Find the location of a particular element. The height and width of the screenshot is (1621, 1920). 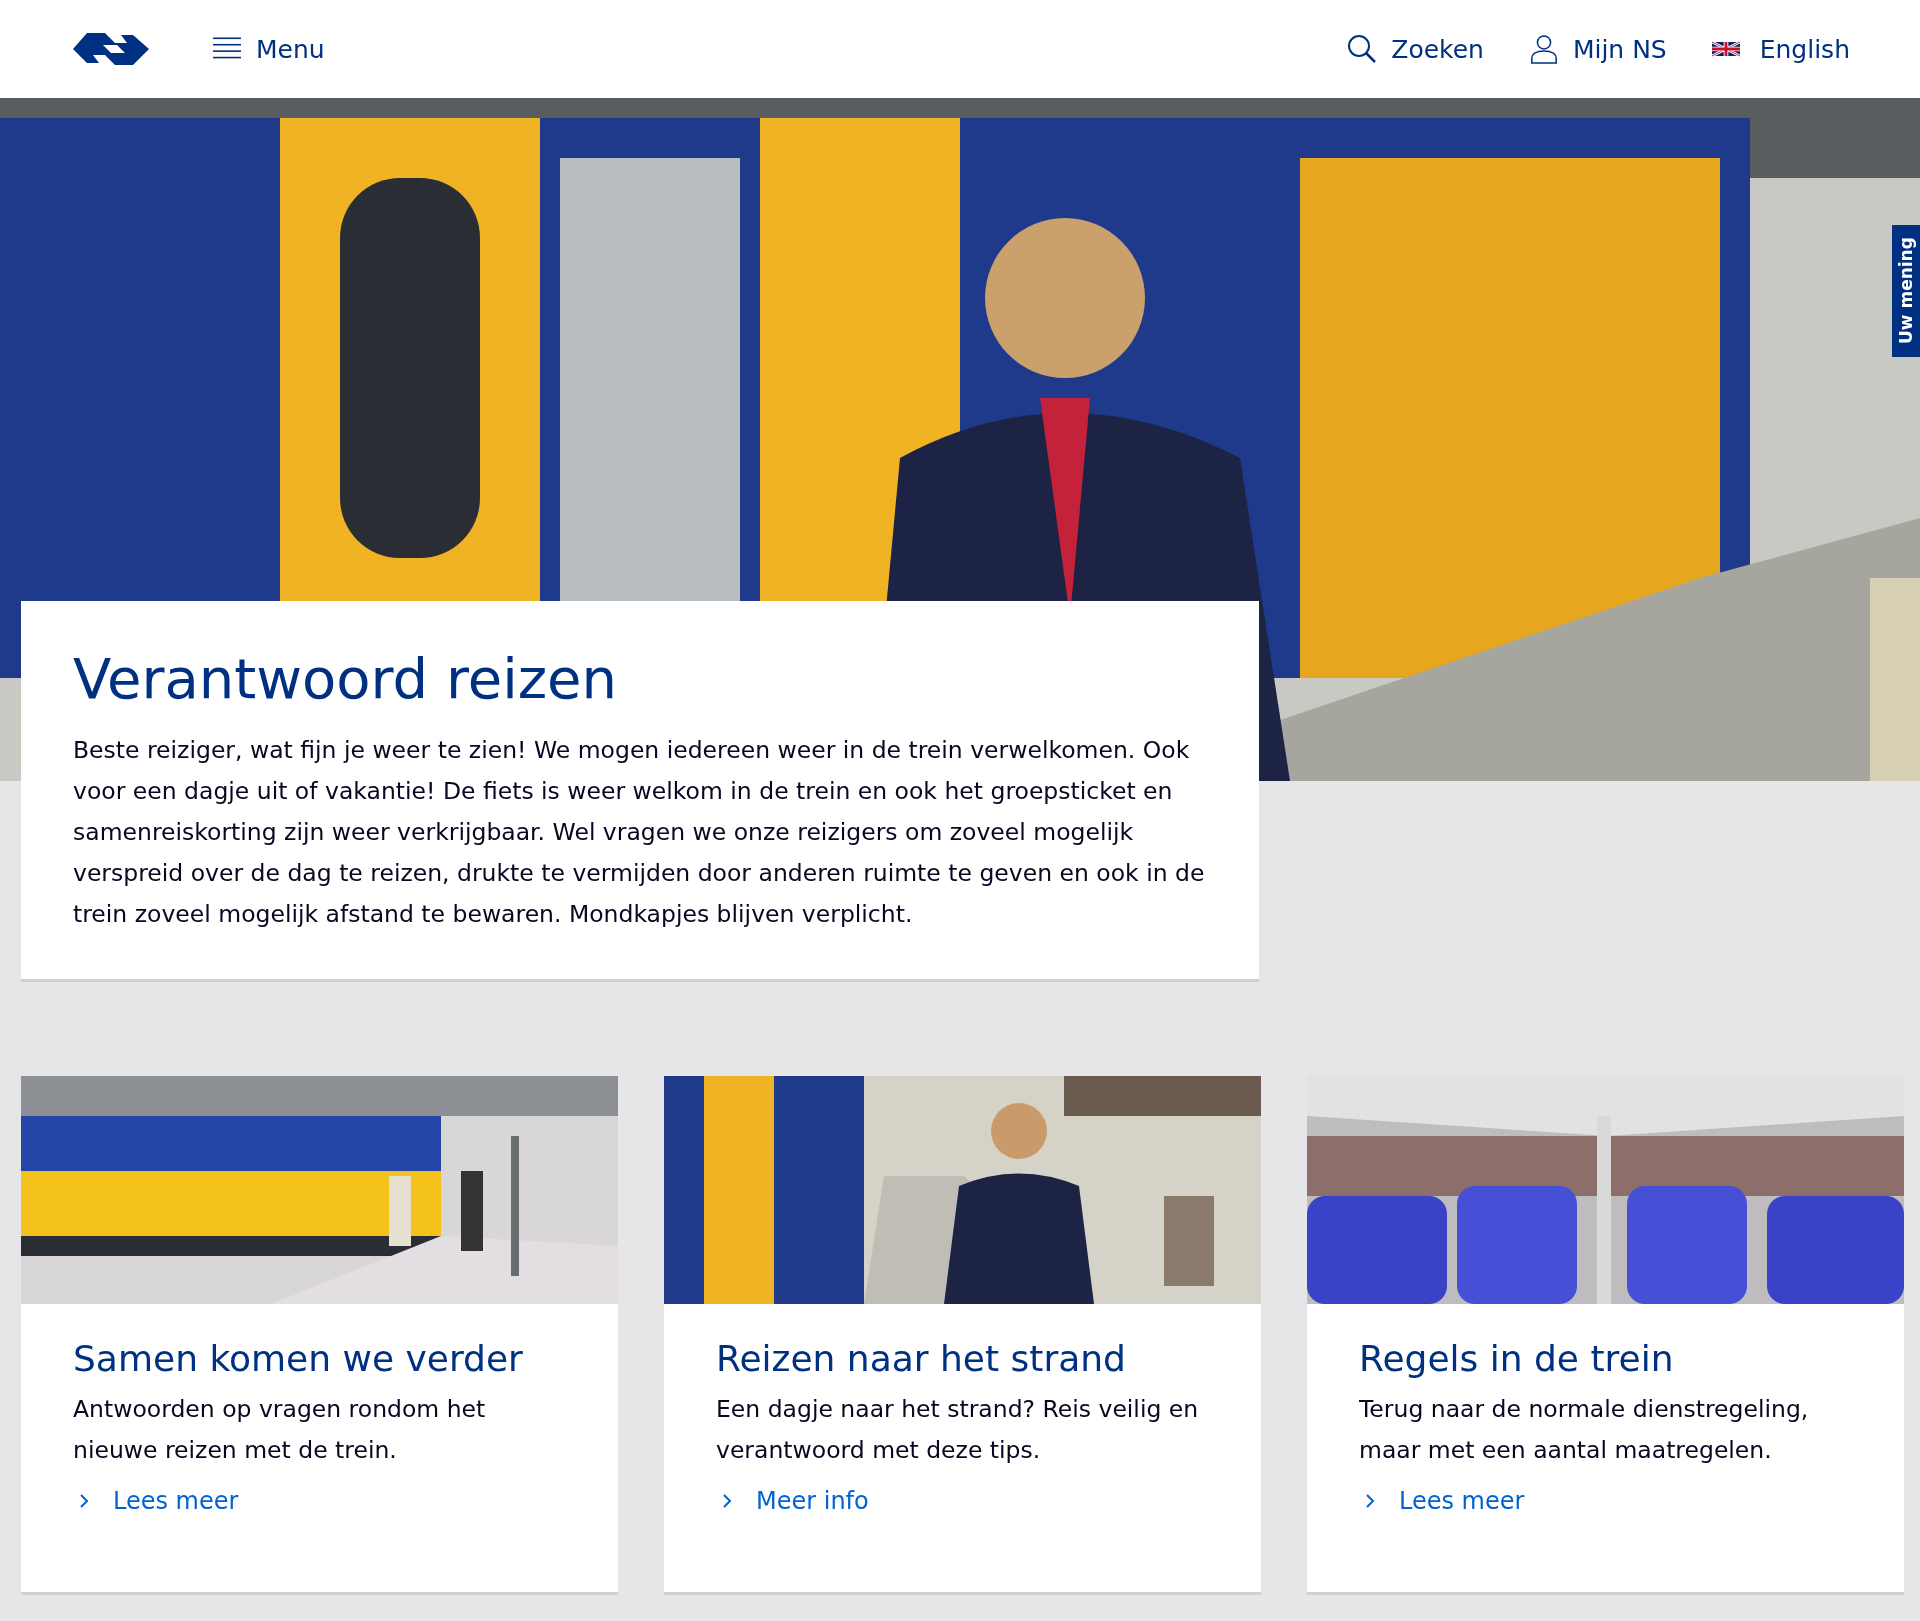

card-text: Antwoorden op vragen rondom het nieuwe reizen met de trein. is located at coordinates (280, 1430).